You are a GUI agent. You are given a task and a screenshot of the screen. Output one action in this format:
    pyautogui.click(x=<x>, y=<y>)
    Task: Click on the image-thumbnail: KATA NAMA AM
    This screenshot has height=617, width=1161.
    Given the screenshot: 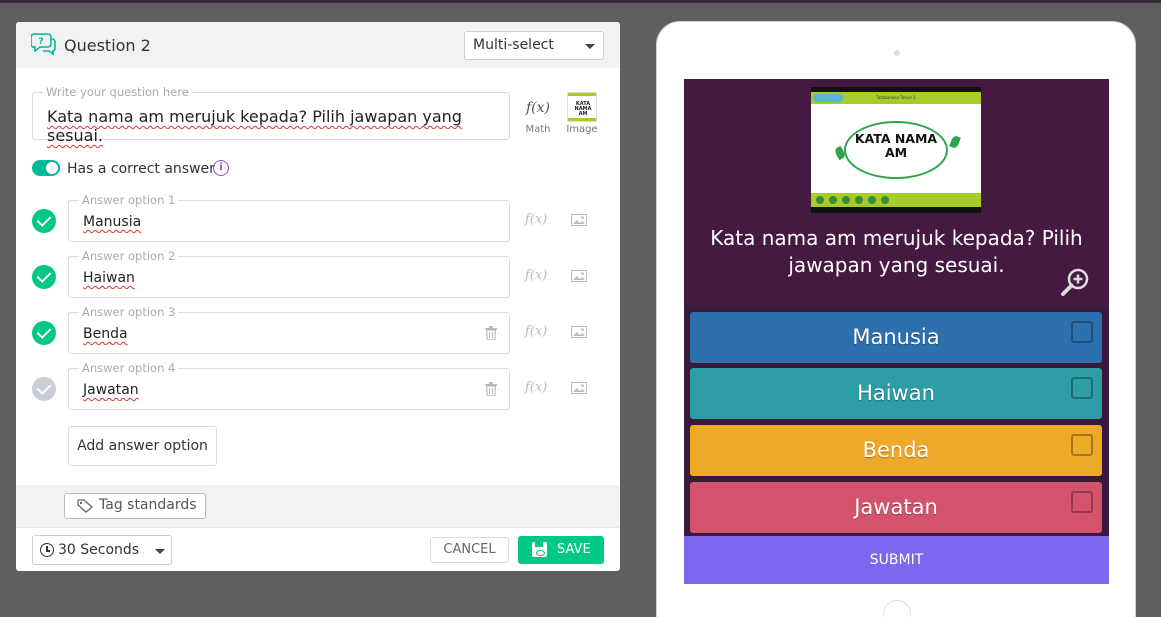 What is the action you would take?
    pyautogui.click(x=582, y=107)
    